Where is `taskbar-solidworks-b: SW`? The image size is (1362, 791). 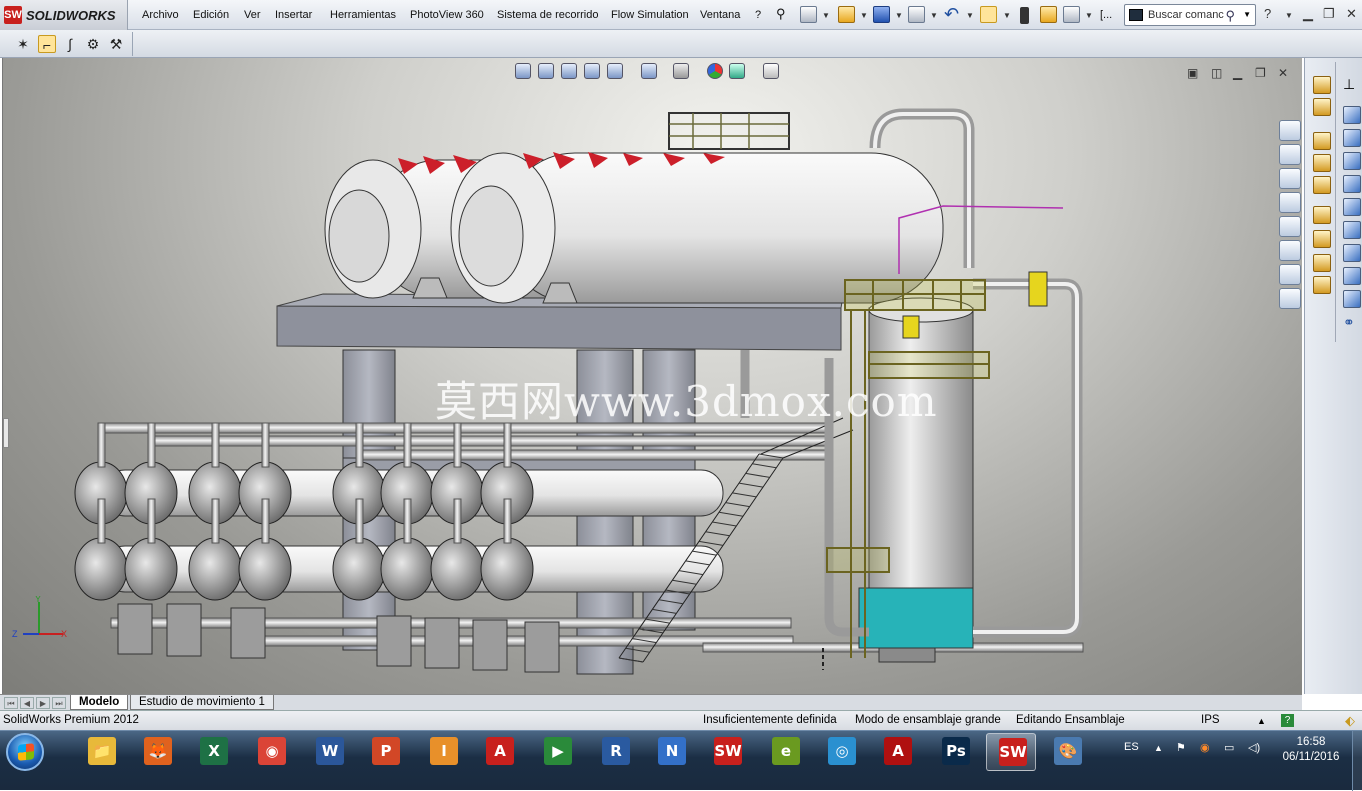
taskbar-solidworks-b: SW is located at coordinates (1011, 752).